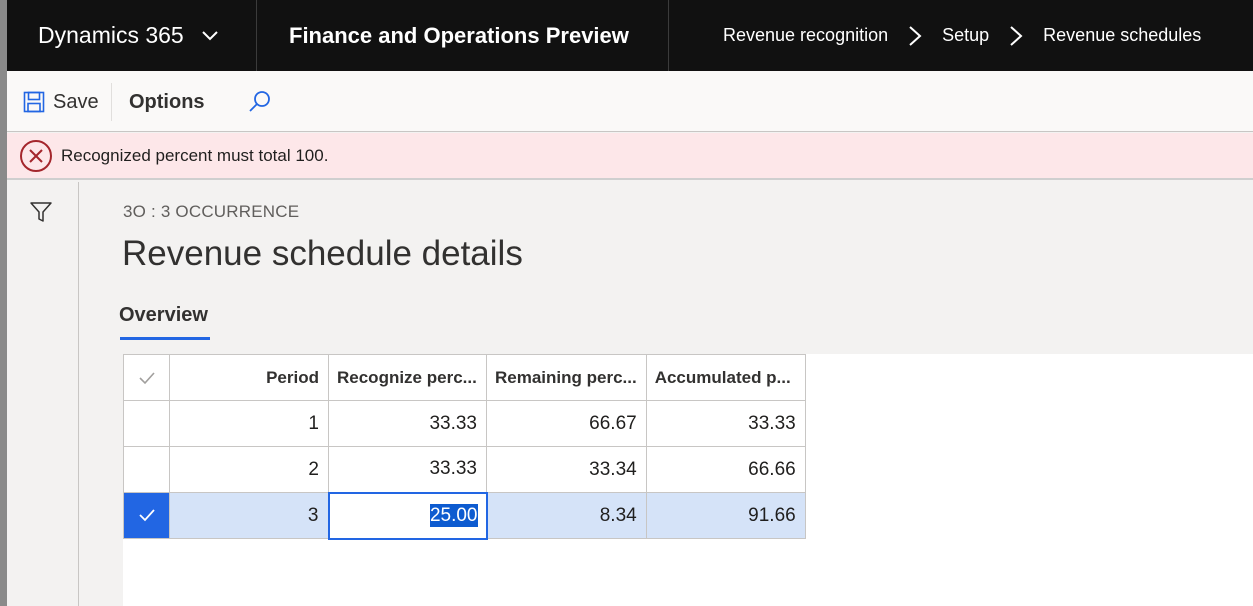 Image resolution: width=1253 pixels, height=606 pixels. Describe the element at coordinates (195, 155) in the screenshot. I see `error-message-text: Recognized percent must total 100.` at that location.